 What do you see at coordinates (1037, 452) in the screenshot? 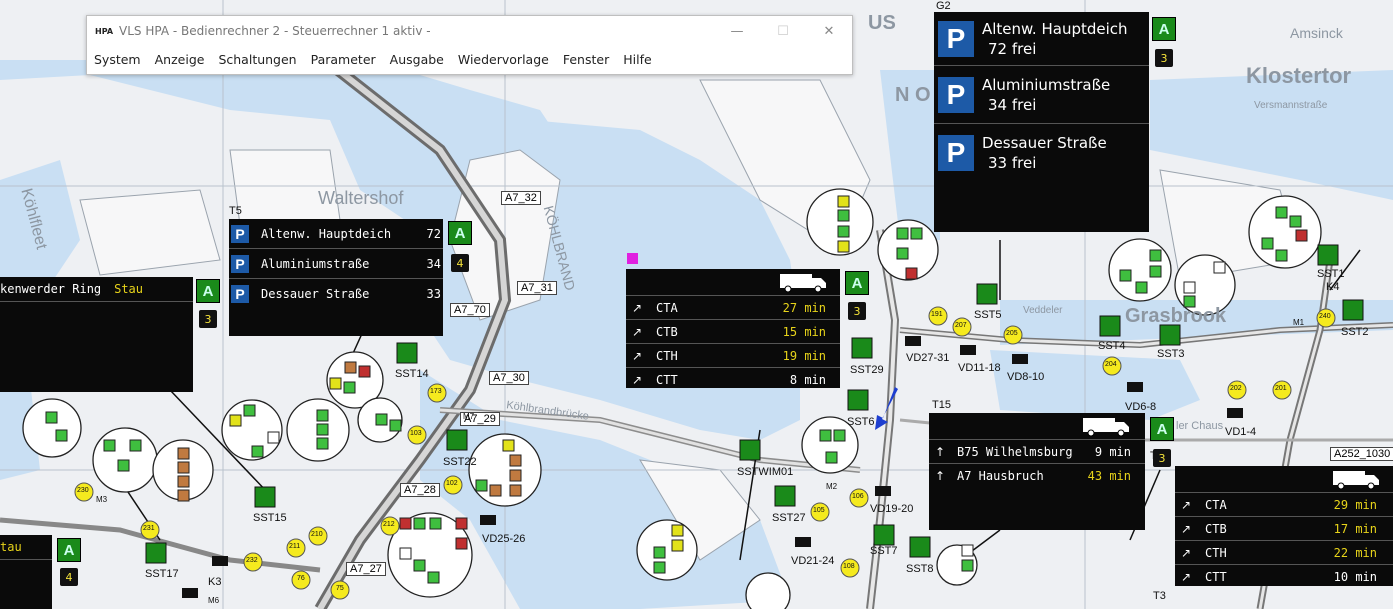
I see `travel-time-row: ↑ B75 Wilhelmsburg 9 min` at bounding box center [1037, 452].